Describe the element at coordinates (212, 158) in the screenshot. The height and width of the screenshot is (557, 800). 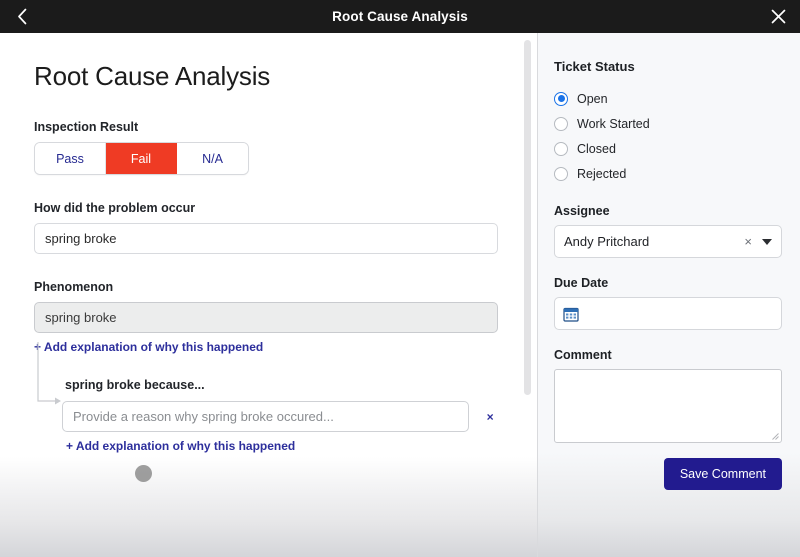
I see `inspection-option-na: N/A` at that location.